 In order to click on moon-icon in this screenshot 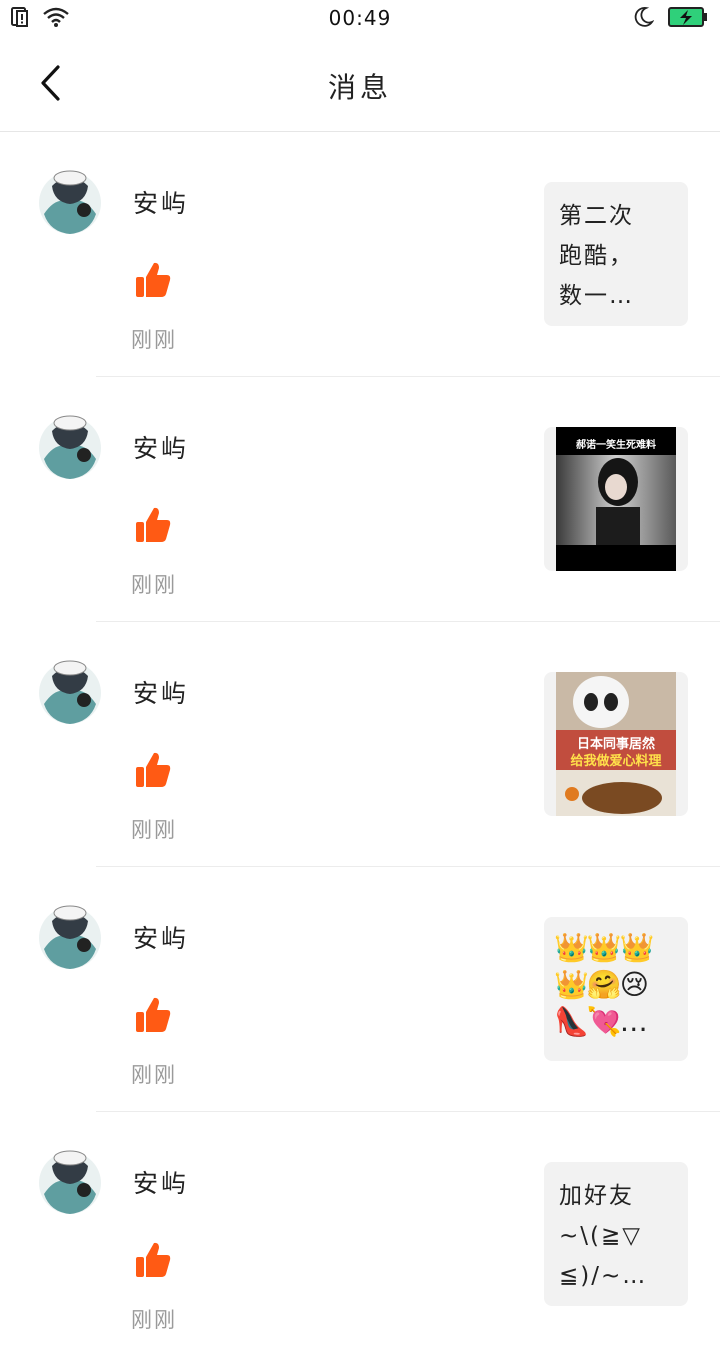, I will do `click(643, 19)`.